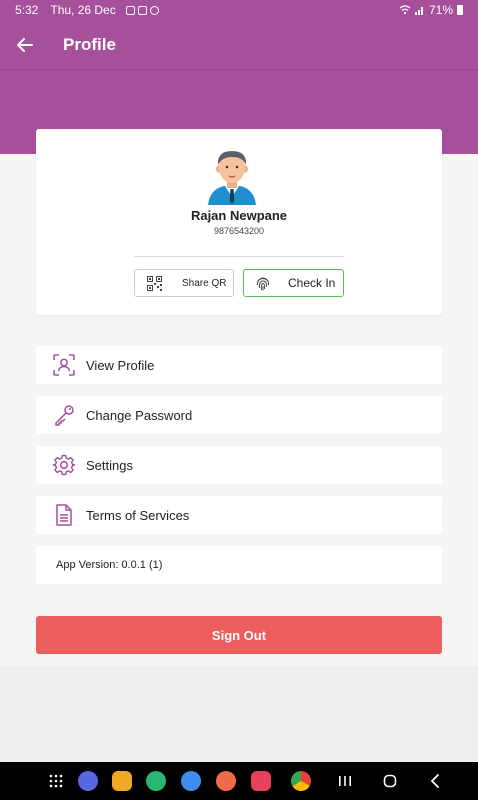 The height and width of the screenshot is (800, 478). I want to click on notification-icons, so click(142, 10).